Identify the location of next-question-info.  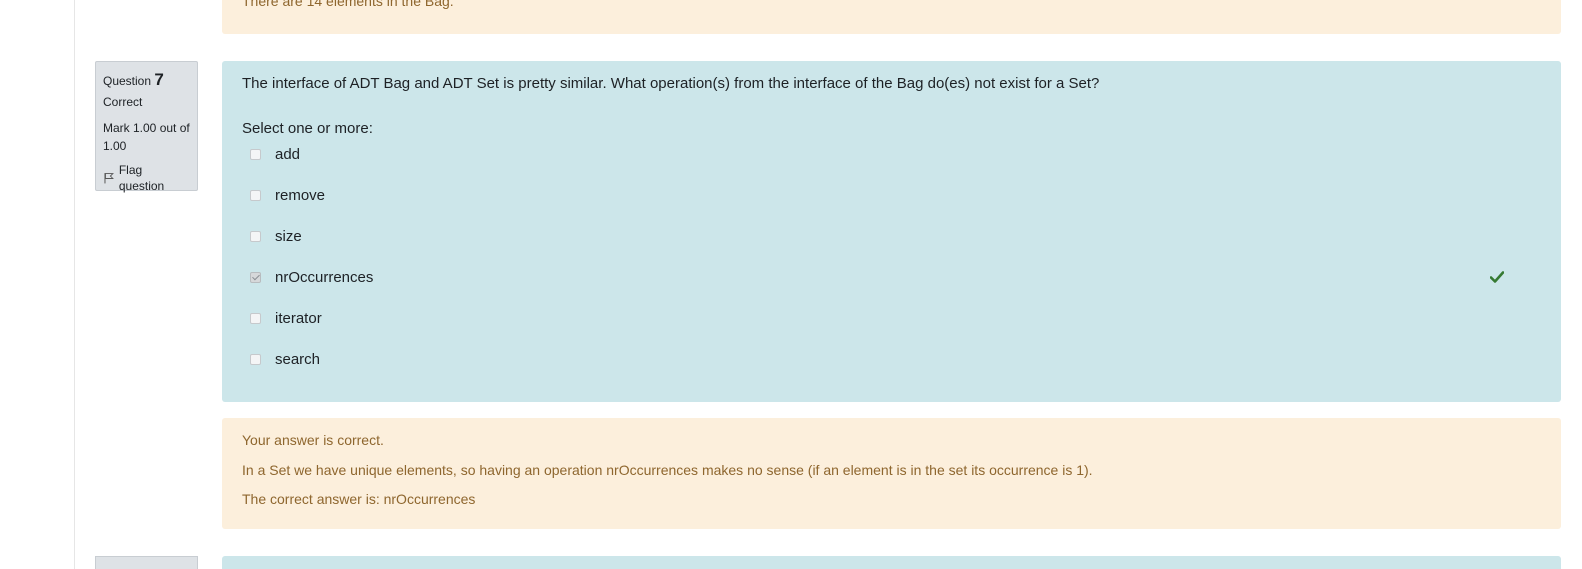
(146, 562).